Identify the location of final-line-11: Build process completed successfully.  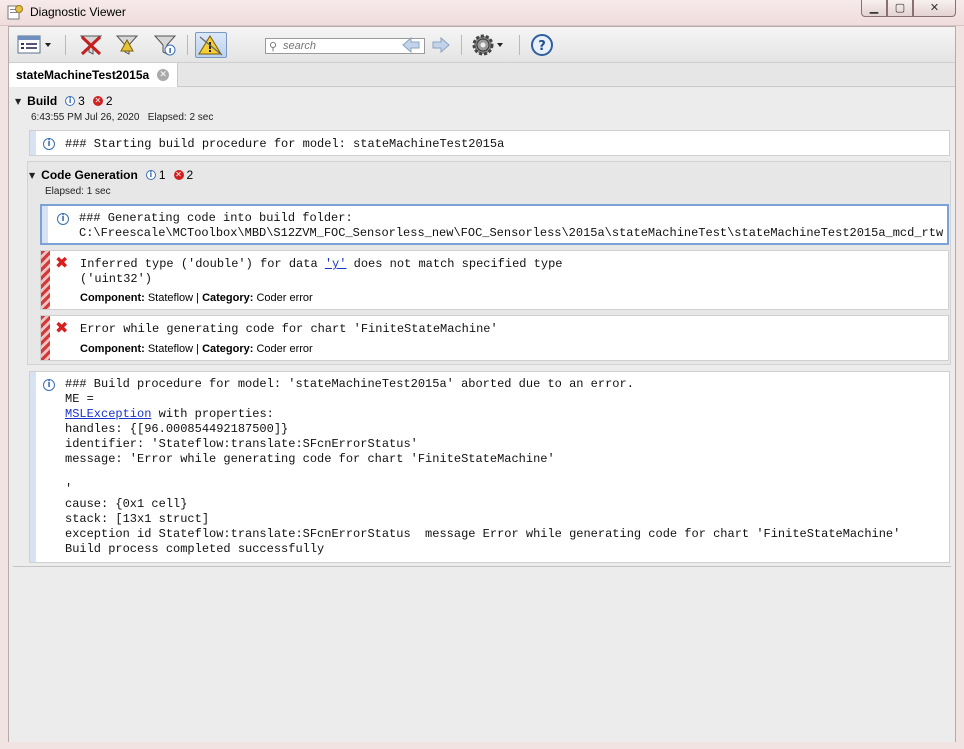
(195, 549).